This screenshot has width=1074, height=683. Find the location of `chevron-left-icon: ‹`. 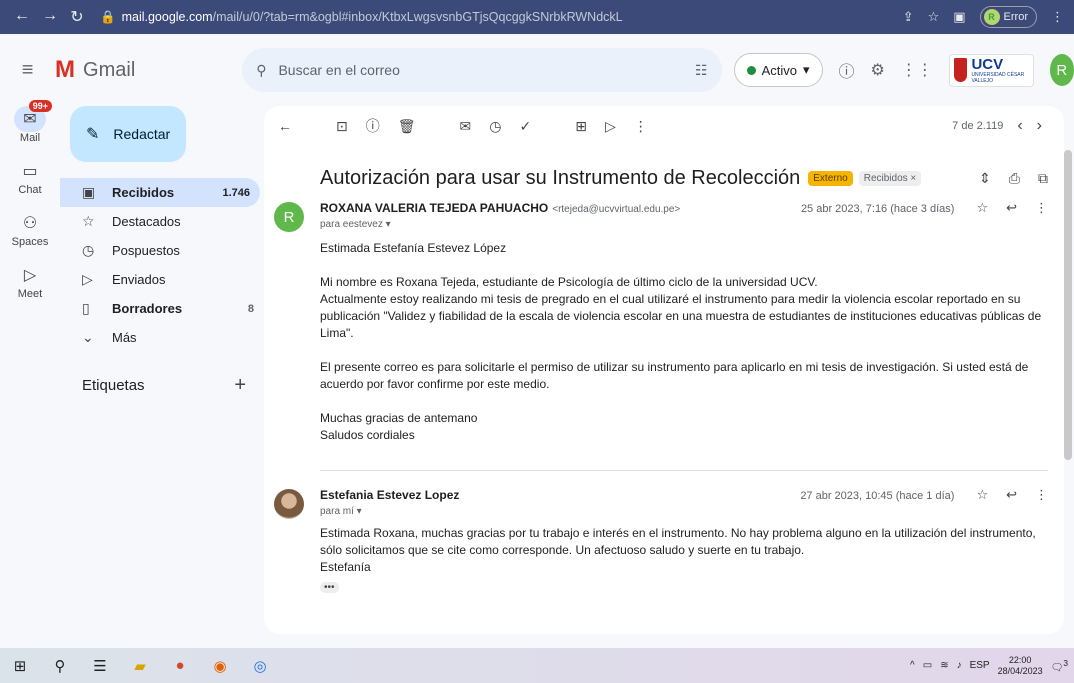

chevron-left-icon: ‹ is located at coordinates (1019, 126).